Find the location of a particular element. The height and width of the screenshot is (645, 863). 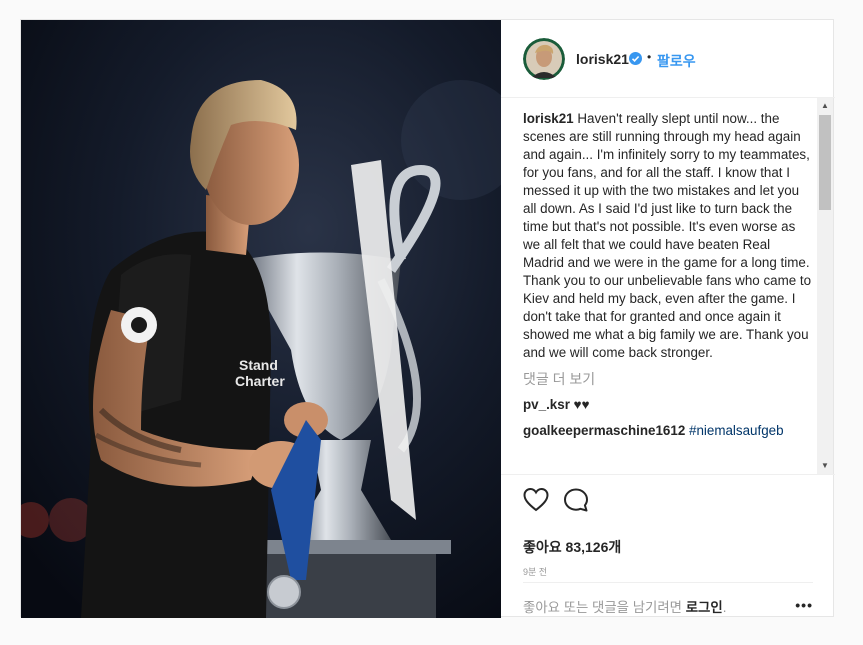

avatar-image is located at coordinates (544, 59).